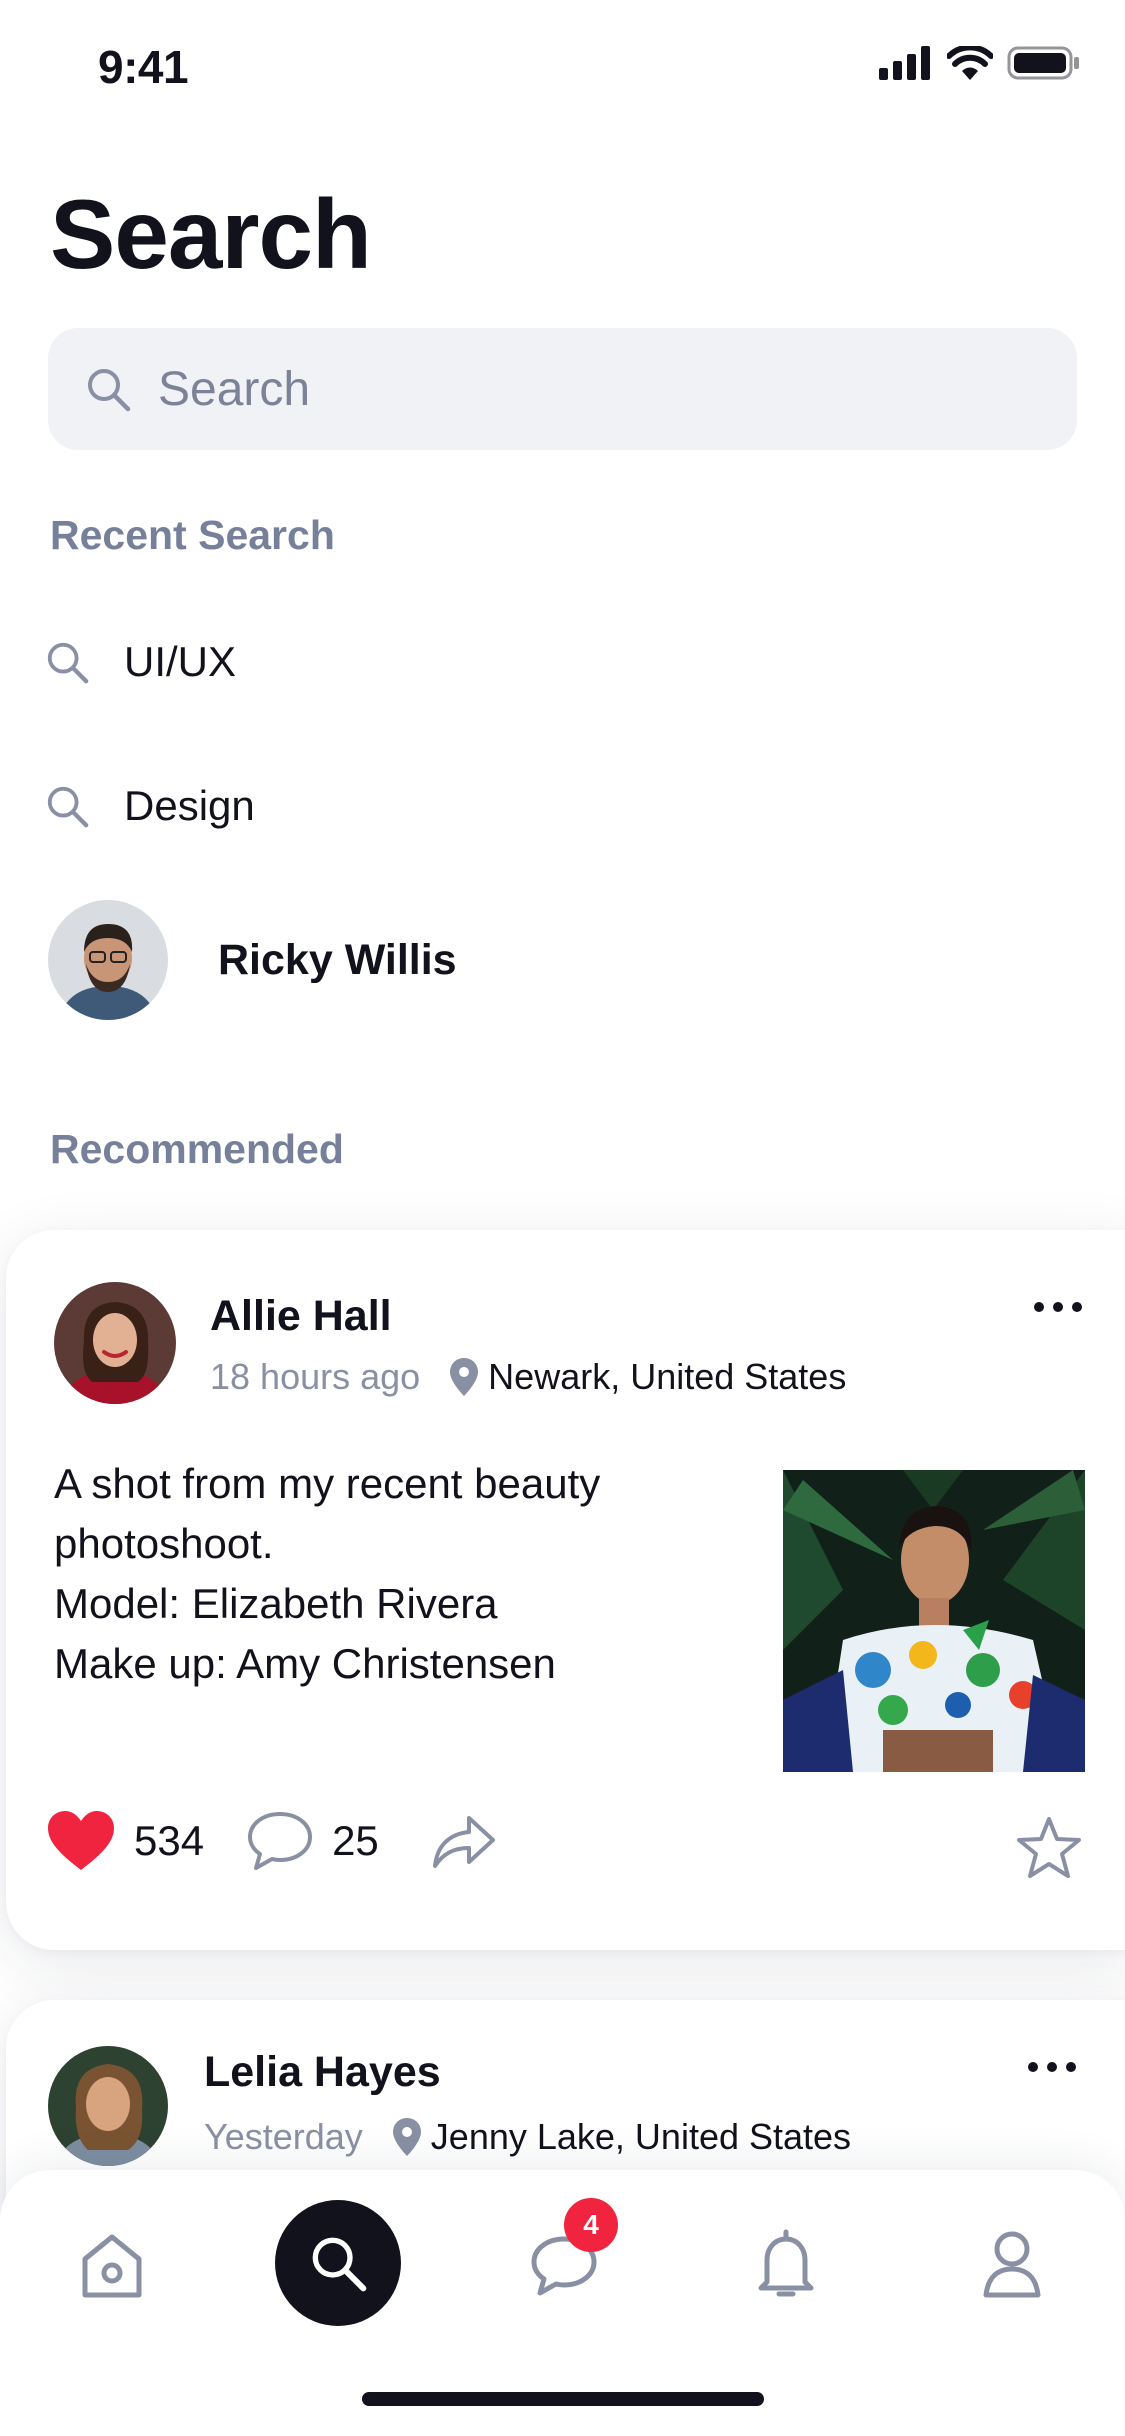 Image resolution: width=1125 pixels, height=2436 pixels. I want to click on page-title: Search, so click(211, 234).